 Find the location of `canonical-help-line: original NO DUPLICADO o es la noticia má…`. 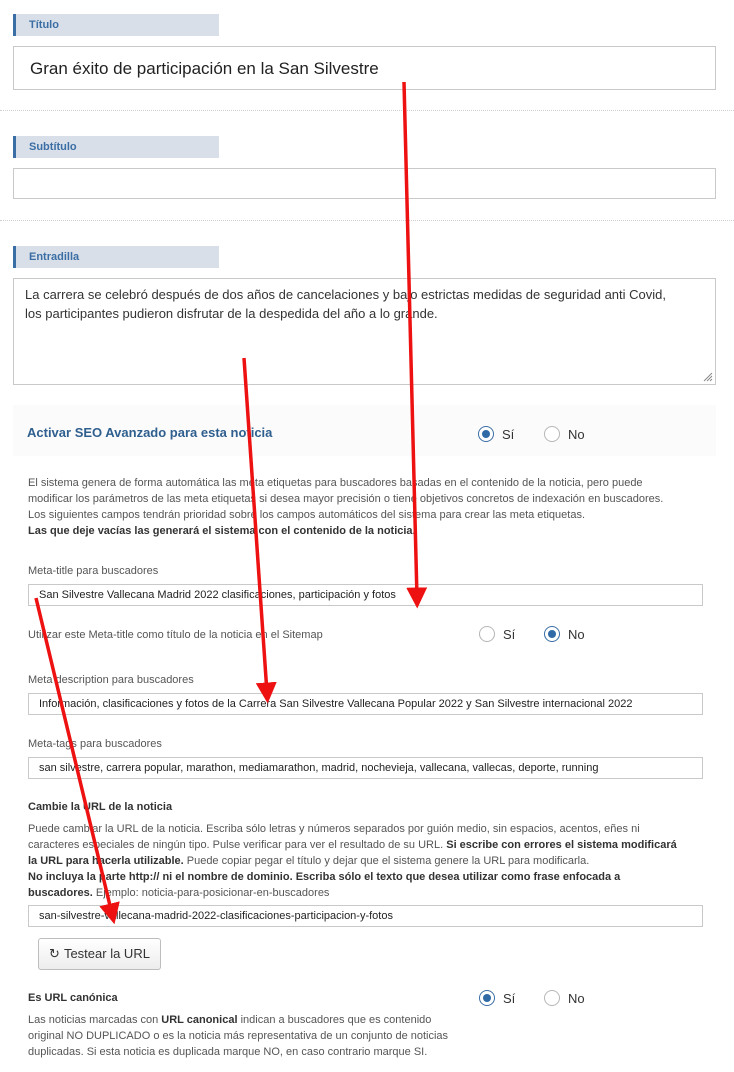

canonical-help-line: original NO DUPLICADO o es la noticia má… is located at coordinates (238, 1036).